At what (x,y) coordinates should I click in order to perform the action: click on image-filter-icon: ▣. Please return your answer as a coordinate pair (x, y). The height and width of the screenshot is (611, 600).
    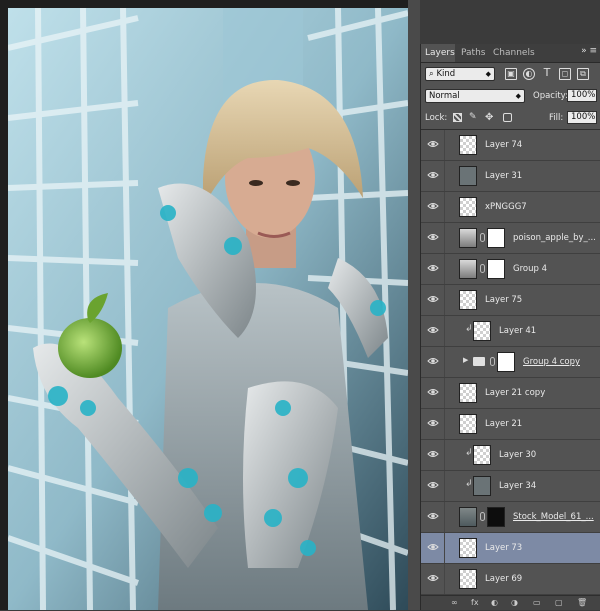
    Looking at the image, I should click on (511, 74).